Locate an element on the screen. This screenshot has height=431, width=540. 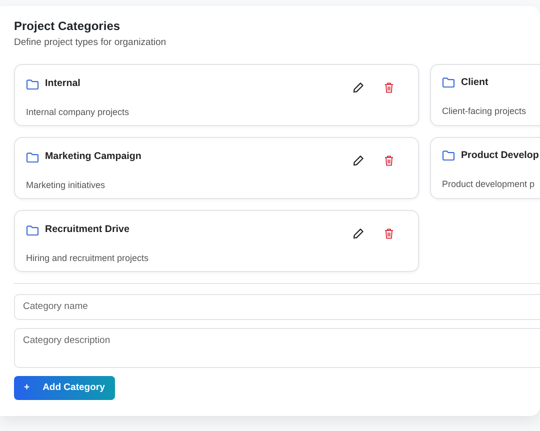
category-name: Marketing Campaign is located at coordinates (93, 157).